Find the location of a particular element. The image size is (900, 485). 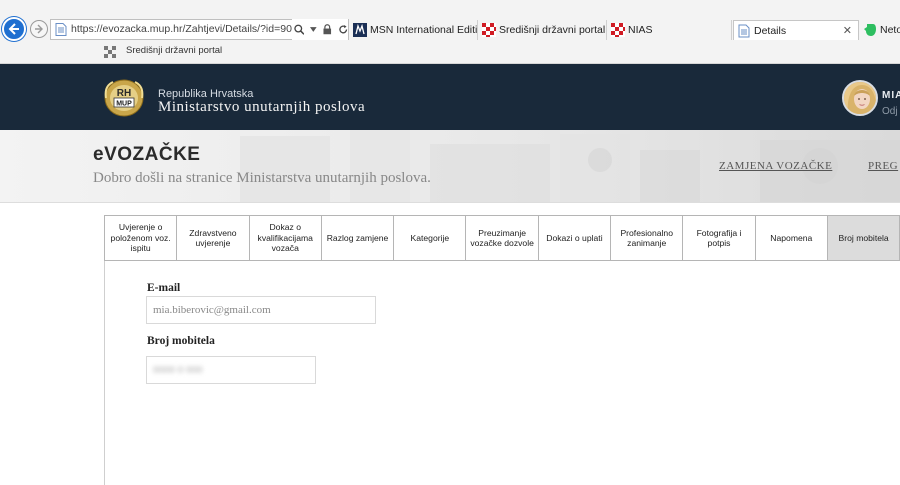

email-value: mia.biberovic@gmail.com is located at coordinates (212, 310).